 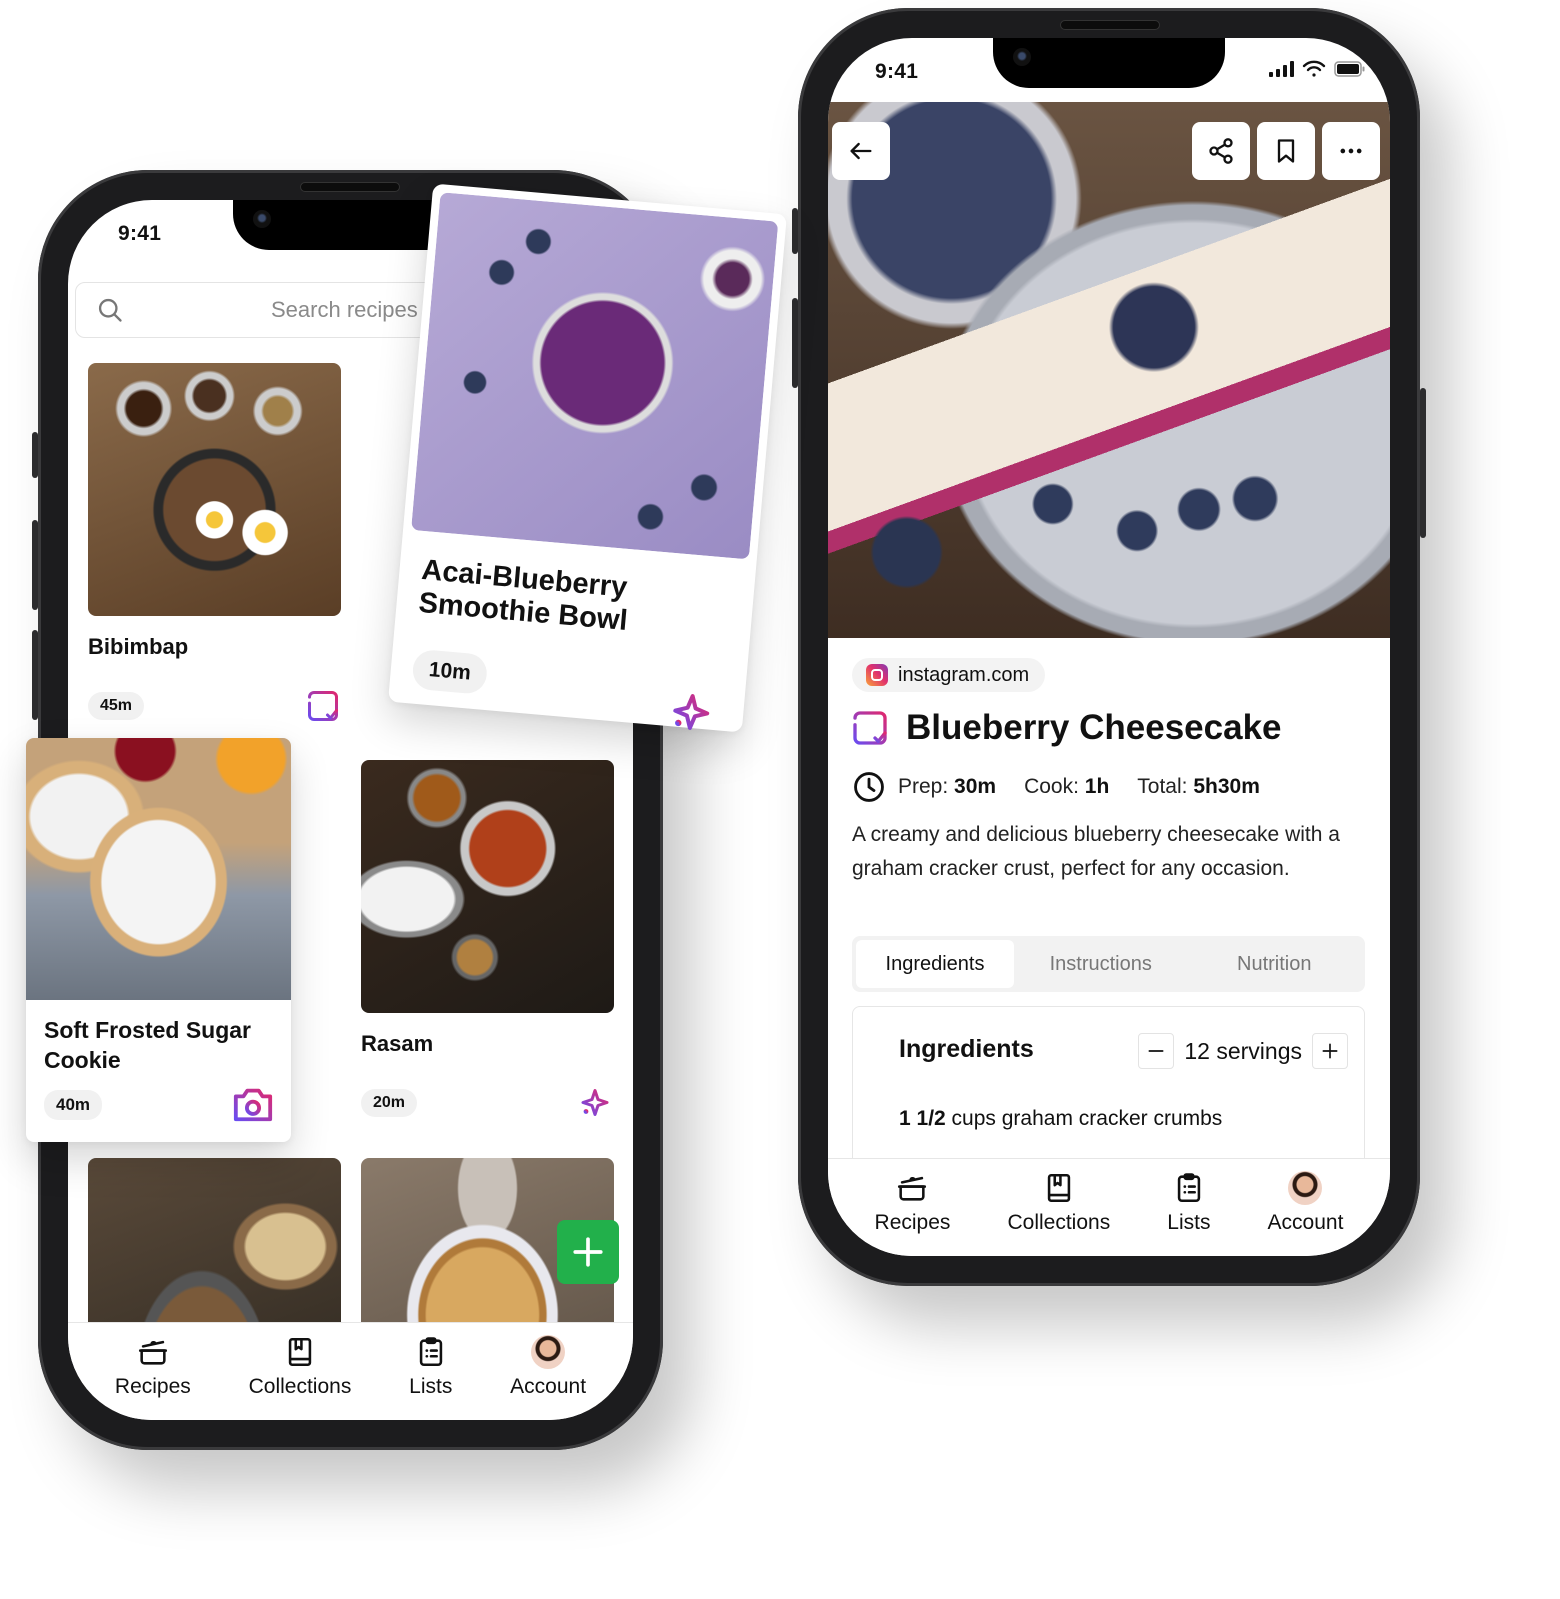 What do you see at coordinates (966, 1049) in the screenshot?
I see `ingredients-heading: Ingredients` at bounding box center [966, 1049].